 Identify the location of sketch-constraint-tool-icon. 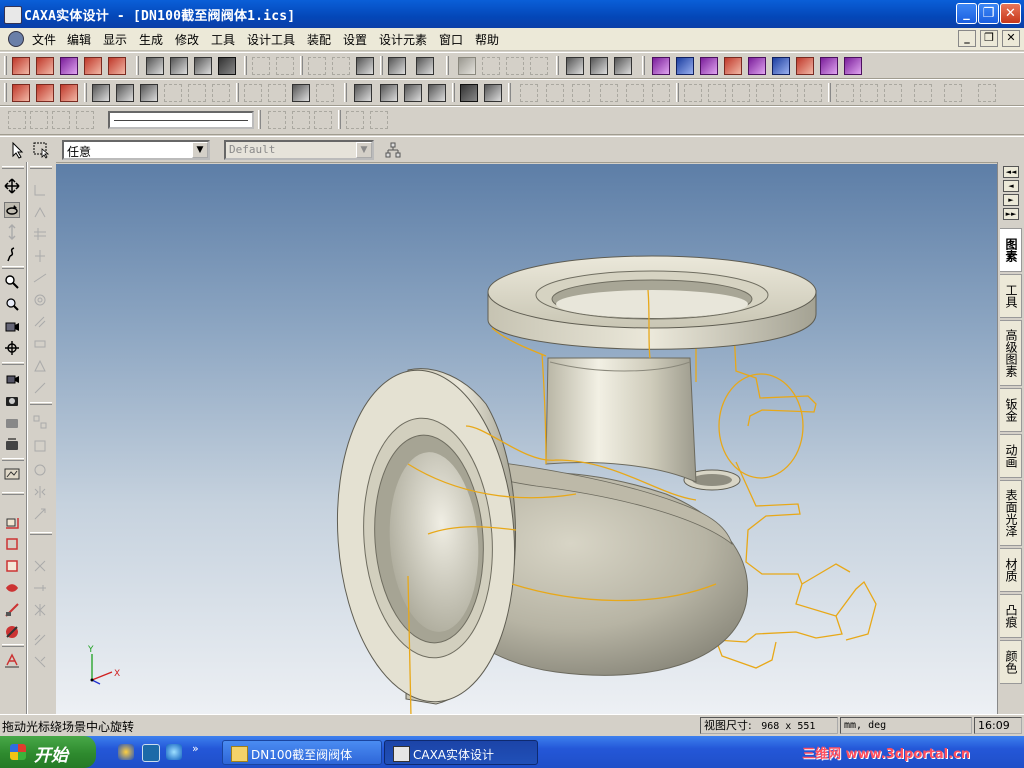
(40, 662).